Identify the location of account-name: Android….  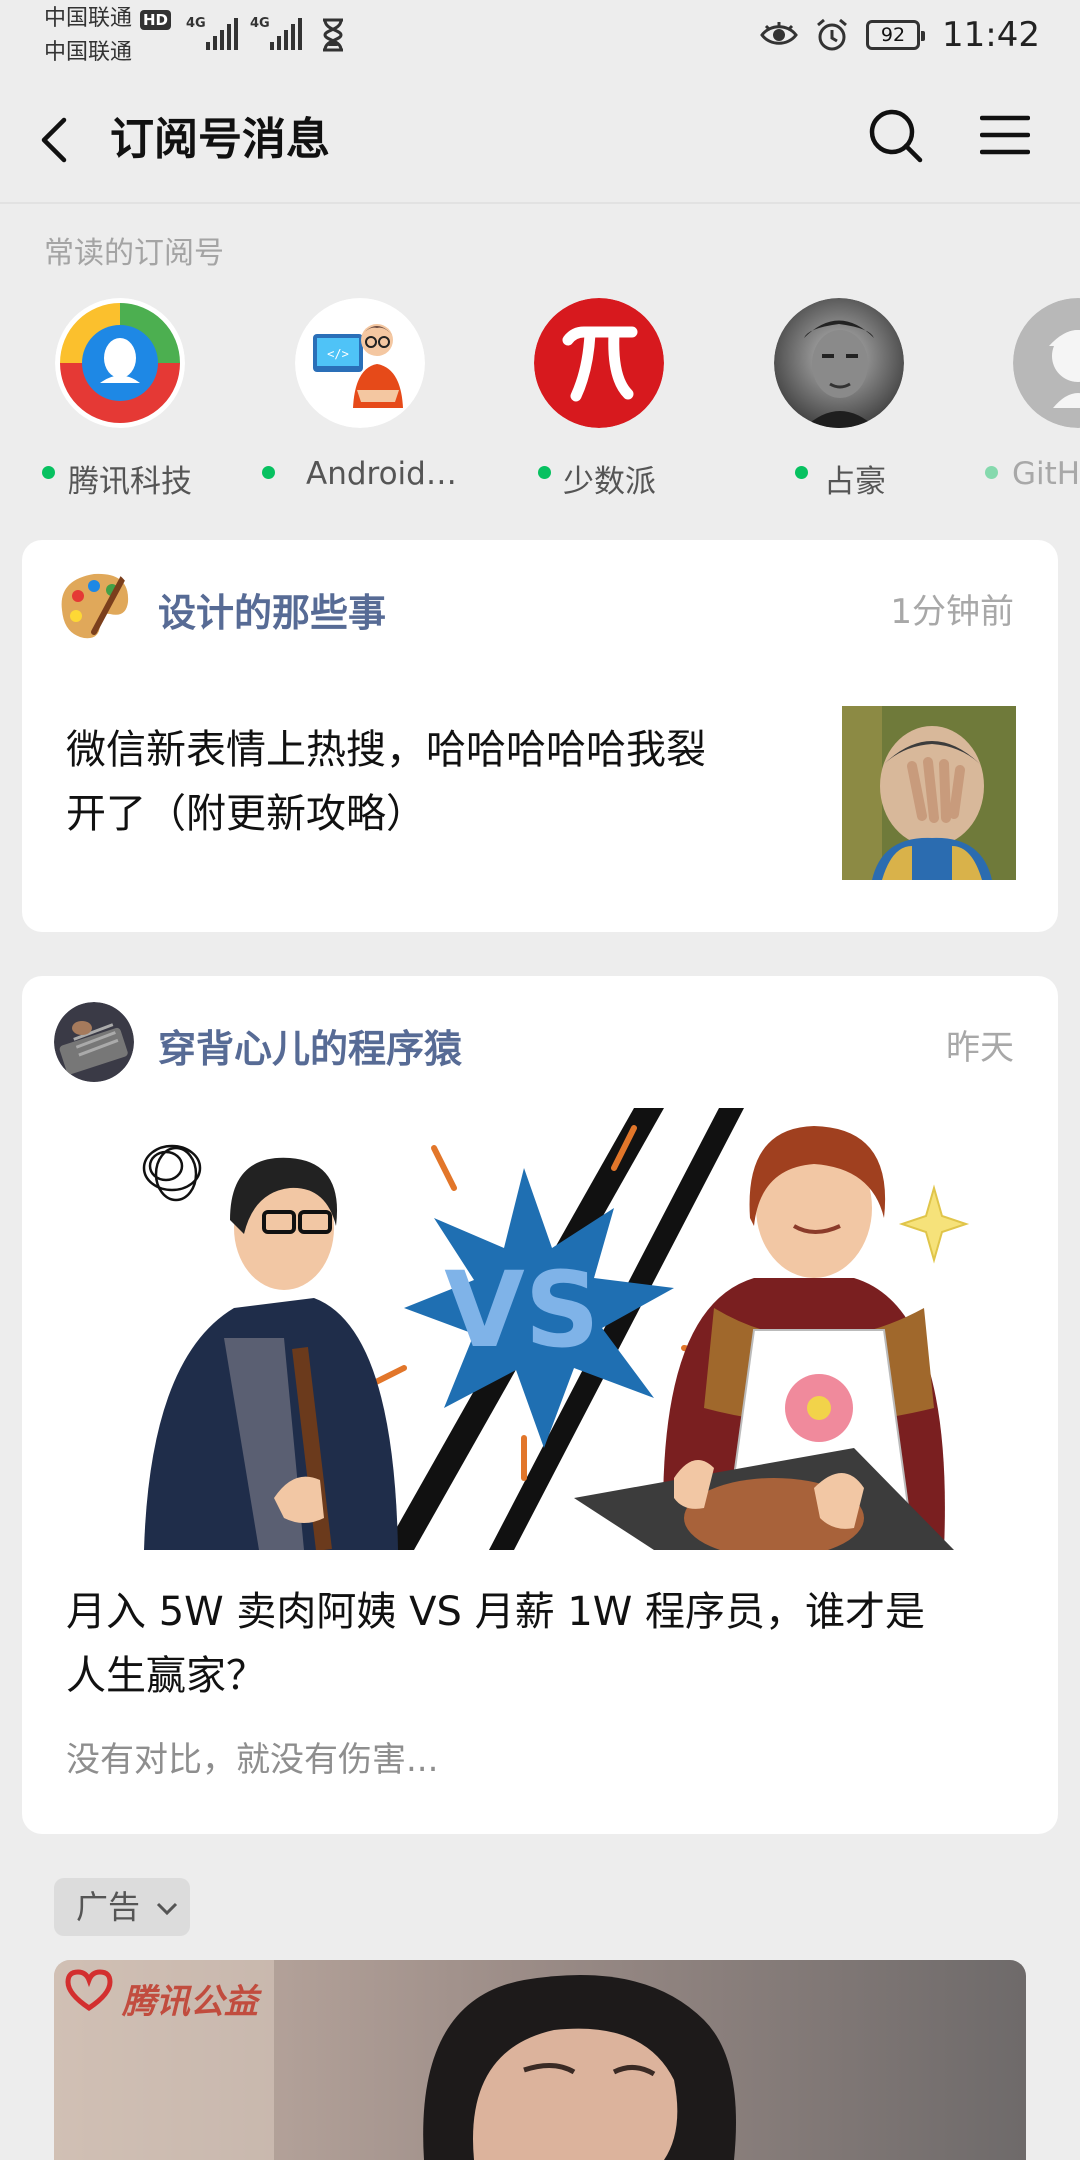
(381, 474).